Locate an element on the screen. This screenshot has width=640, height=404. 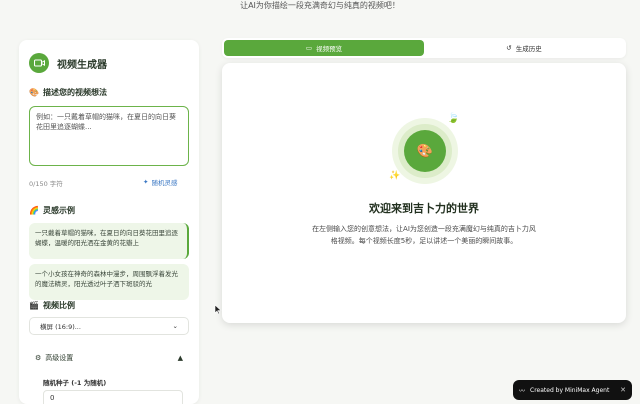
tab-video-preview-label: 视频预览 is located at coordinates (329, 49).